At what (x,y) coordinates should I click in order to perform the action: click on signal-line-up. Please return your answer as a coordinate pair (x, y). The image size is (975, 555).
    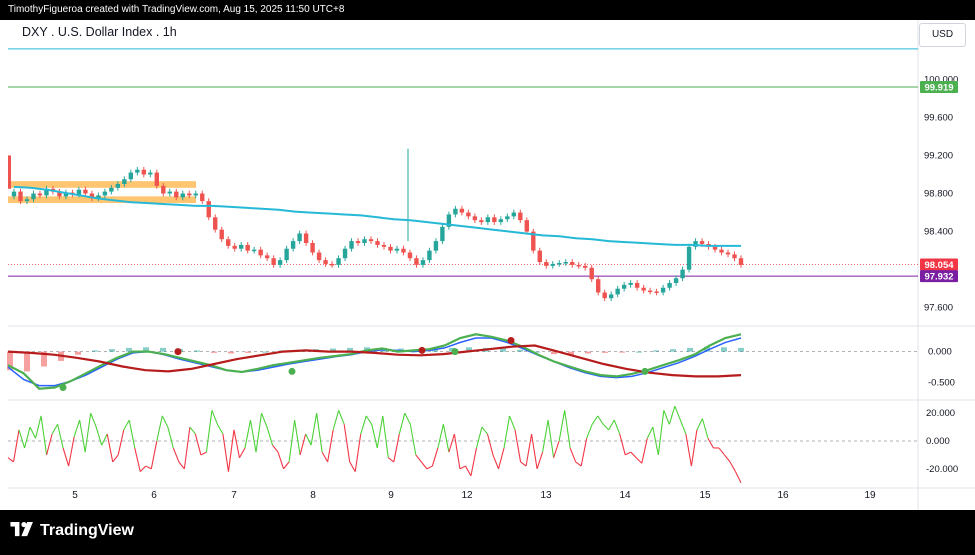
    Looking at the image, I should click on (374, 361).